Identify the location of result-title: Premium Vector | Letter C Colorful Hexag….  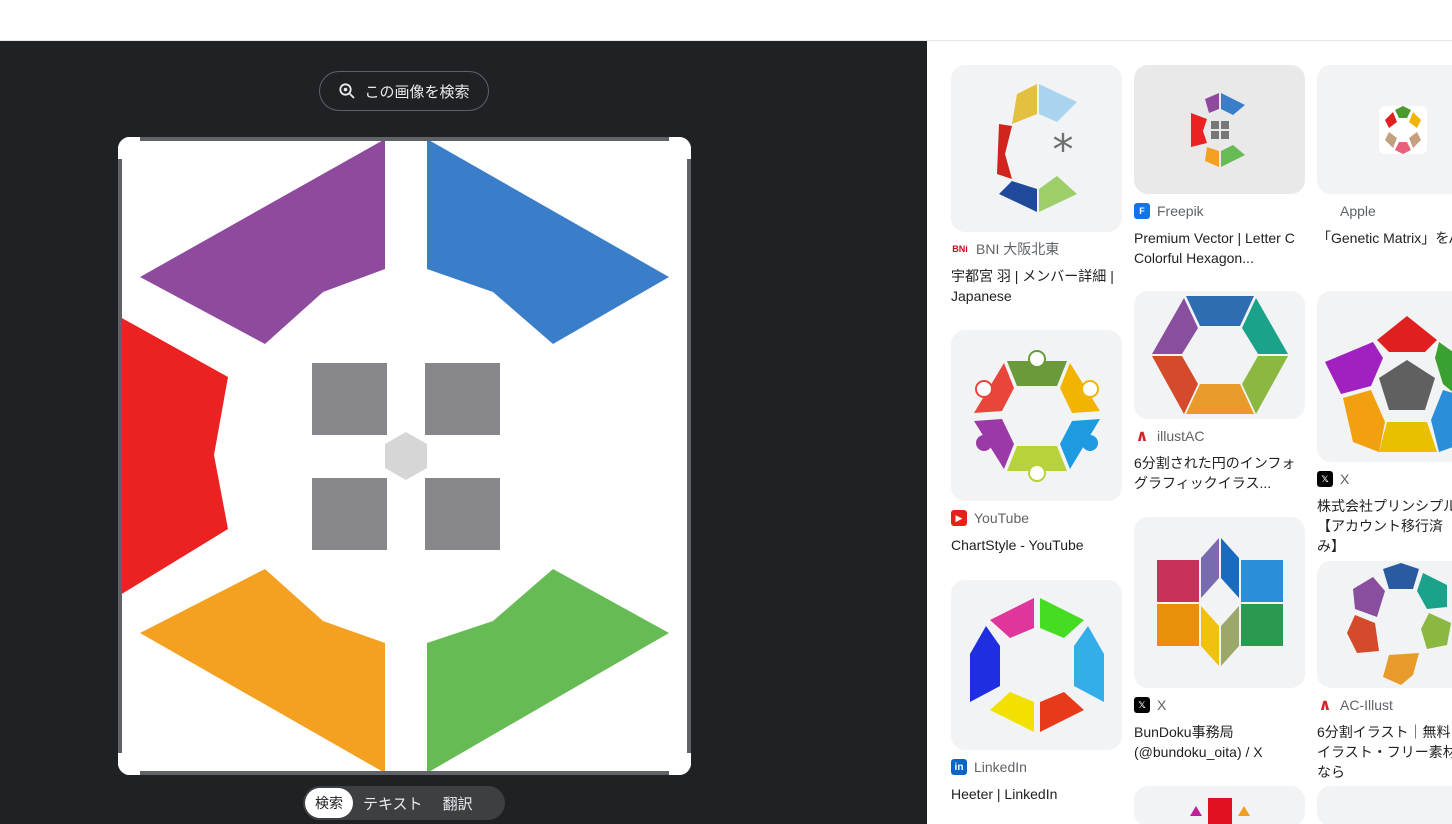
(1219, 248).